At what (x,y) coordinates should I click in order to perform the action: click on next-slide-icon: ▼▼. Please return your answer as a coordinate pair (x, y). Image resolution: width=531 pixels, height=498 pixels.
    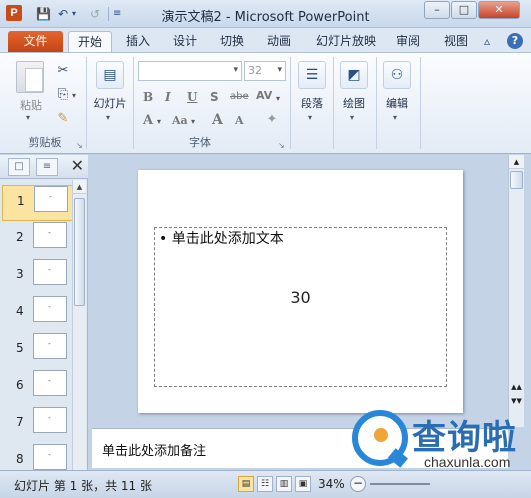
    Looking at the image, I should click on (516, 401).